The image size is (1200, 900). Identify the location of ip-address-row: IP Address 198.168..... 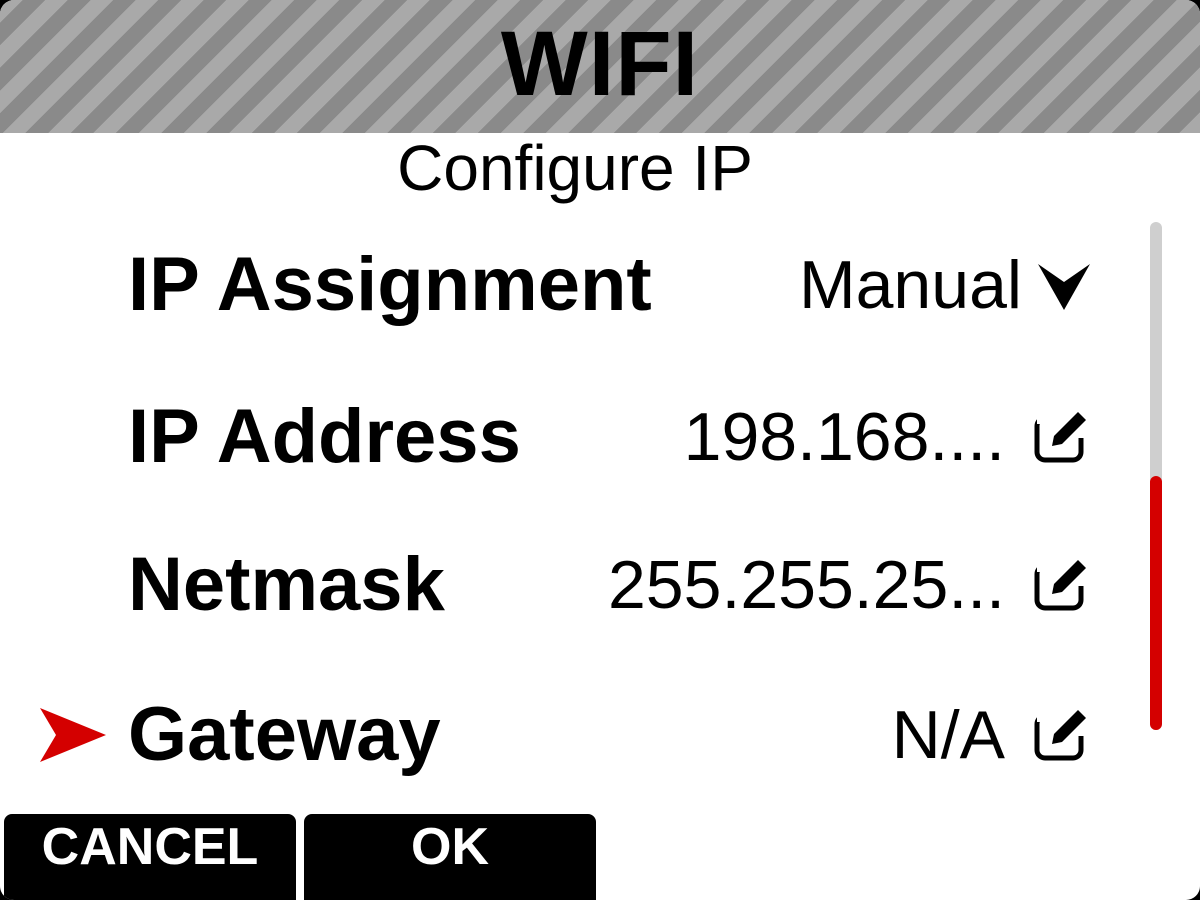
(565, 437).